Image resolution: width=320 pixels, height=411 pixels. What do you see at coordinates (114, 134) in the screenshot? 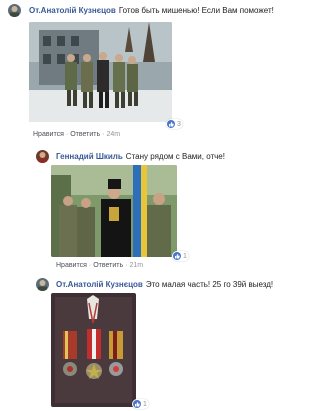
I see `comment-time: 24m` at bounding box center [114, 134].